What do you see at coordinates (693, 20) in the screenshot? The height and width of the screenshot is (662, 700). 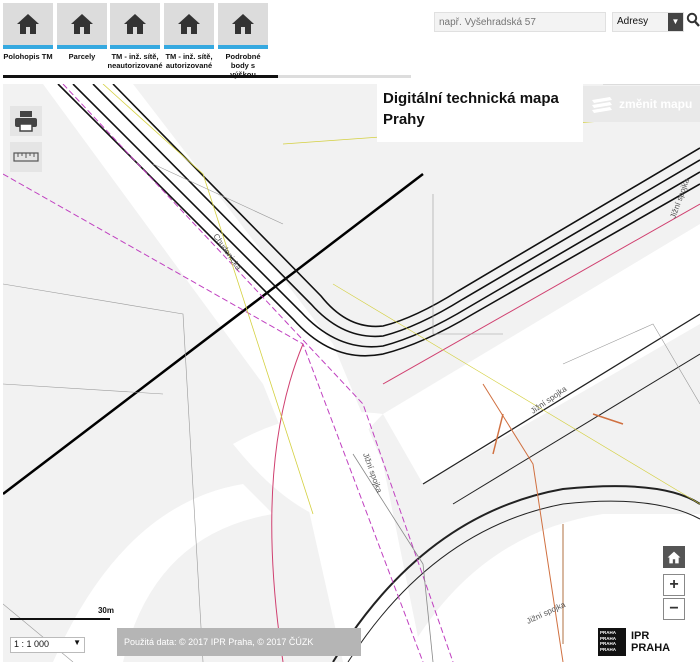 I see `search-icon` at bounding box center [693, 20].